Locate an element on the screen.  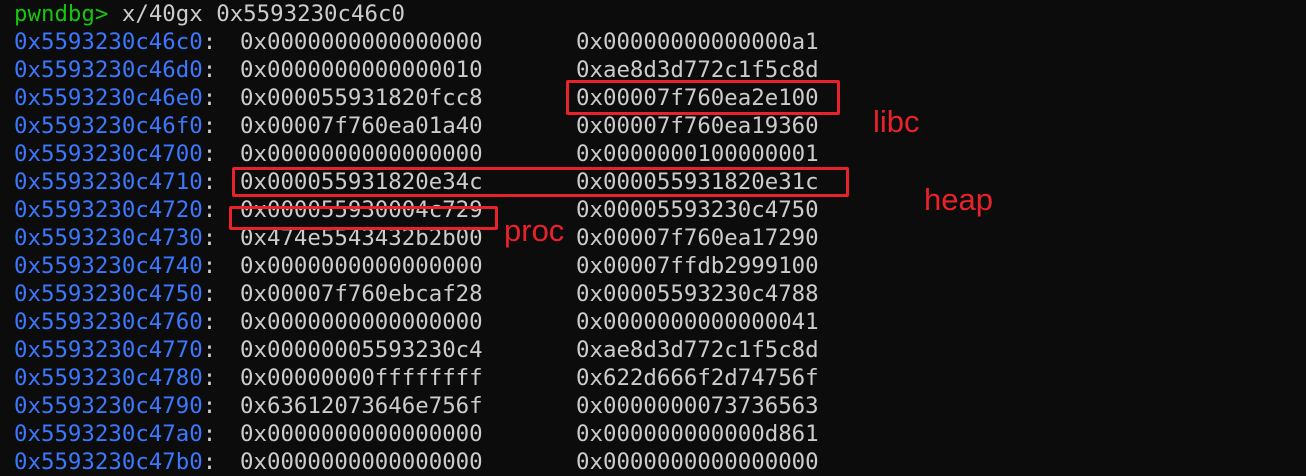
command-line: pwndbg> x/40gx 0x5593230c46c0 is located at coordinates (660, 14).